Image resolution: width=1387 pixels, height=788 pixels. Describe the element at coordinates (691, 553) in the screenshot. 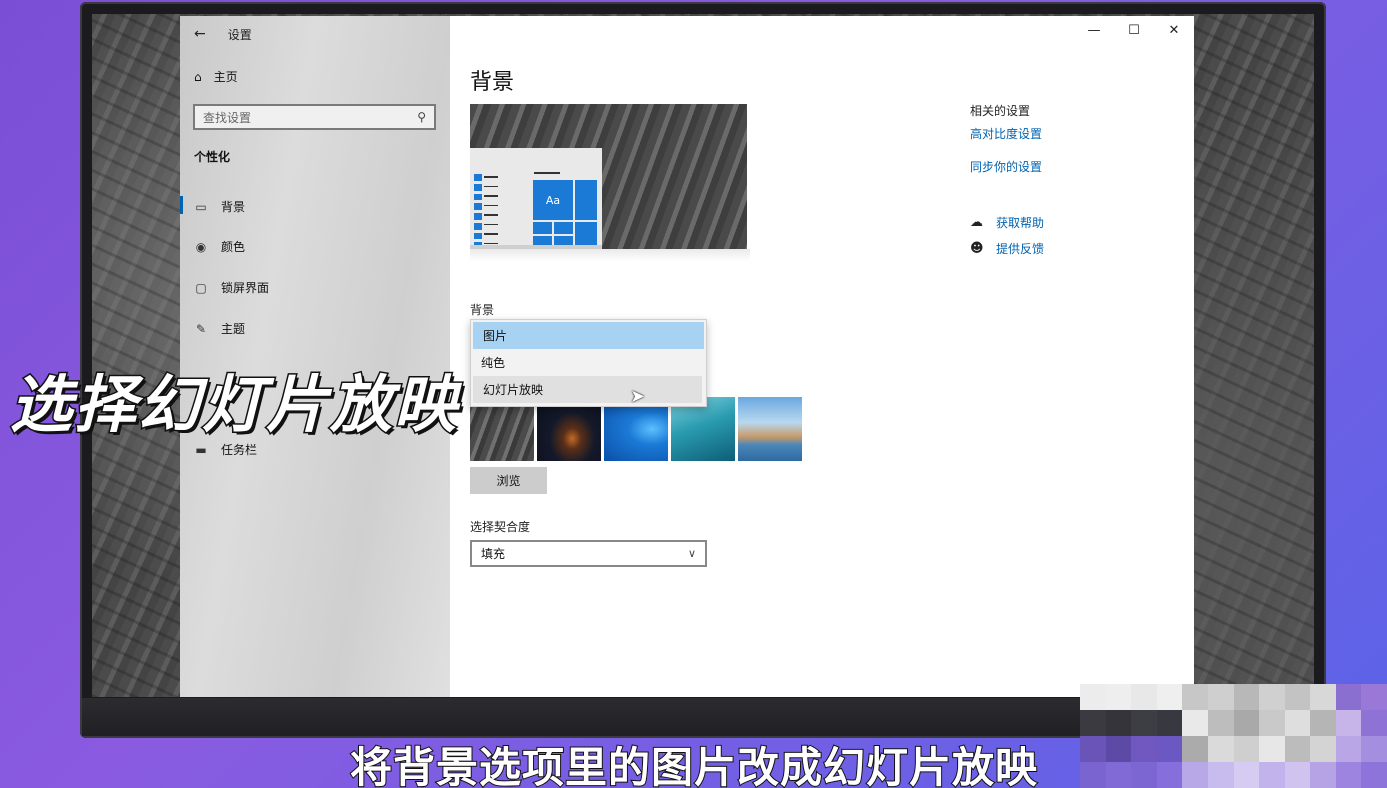

I see `chevron-down-icon: ∨` at that location.